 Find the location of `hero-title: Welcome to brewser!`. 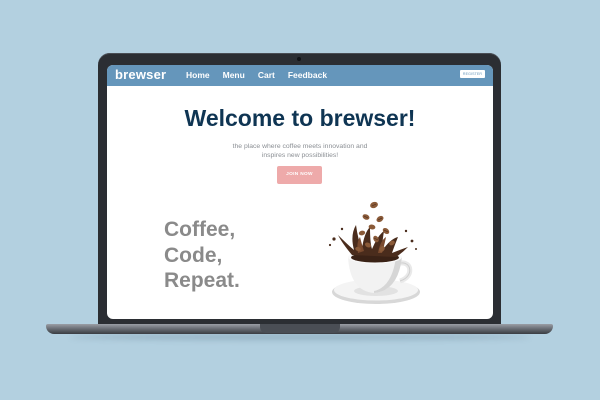

hero-title: Welcome to brewser! is located at coordinates (300, 118).